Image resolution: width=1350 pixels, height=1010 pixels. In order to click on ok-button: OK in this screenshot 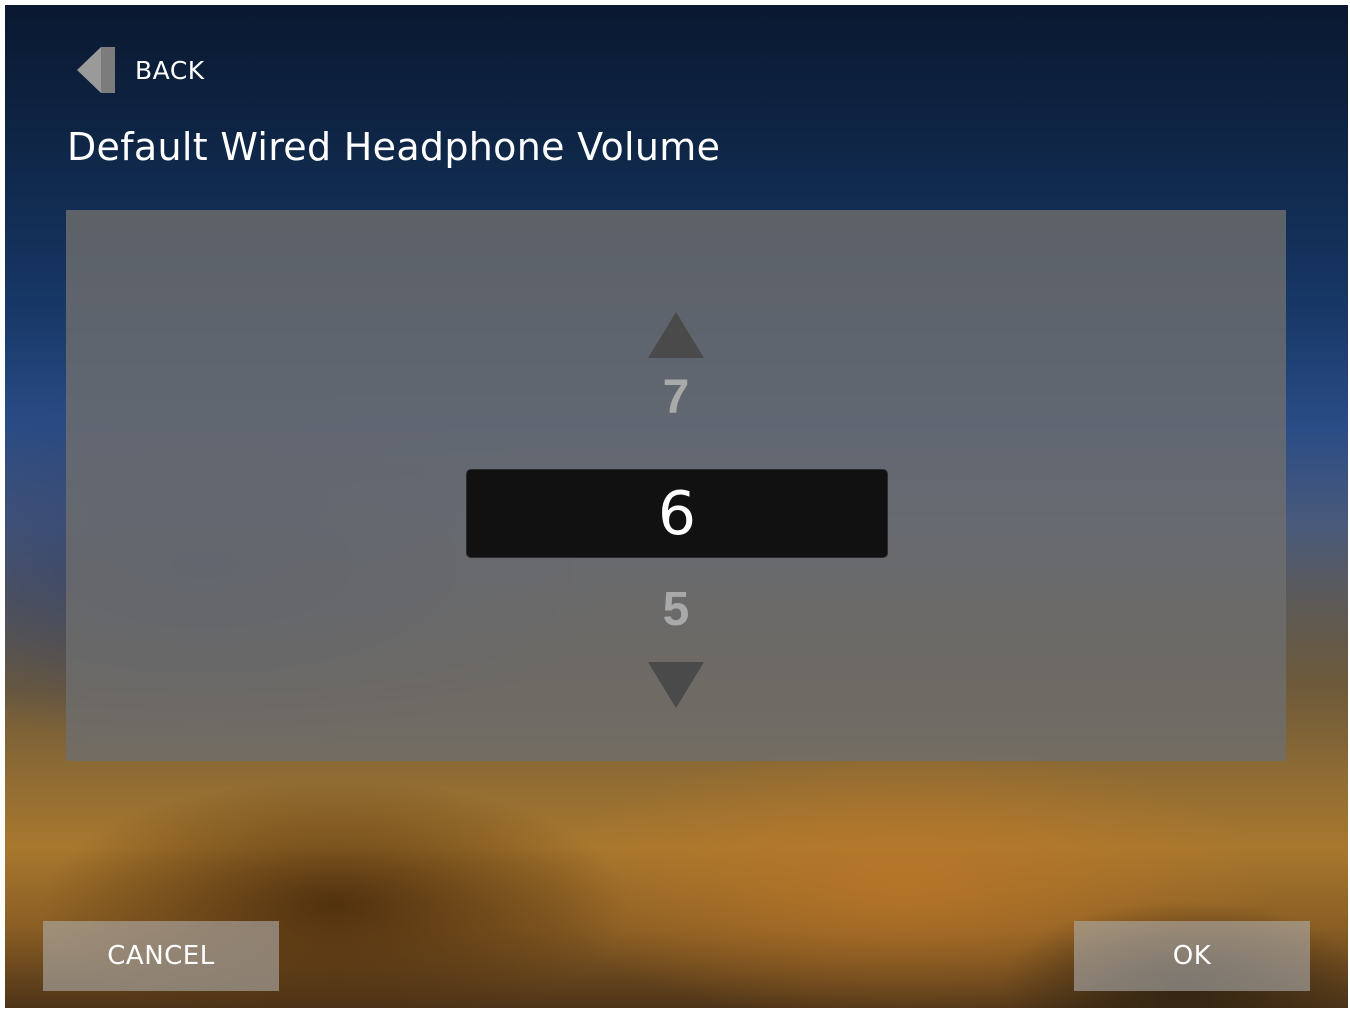, I will do `click(1192, 956)`.